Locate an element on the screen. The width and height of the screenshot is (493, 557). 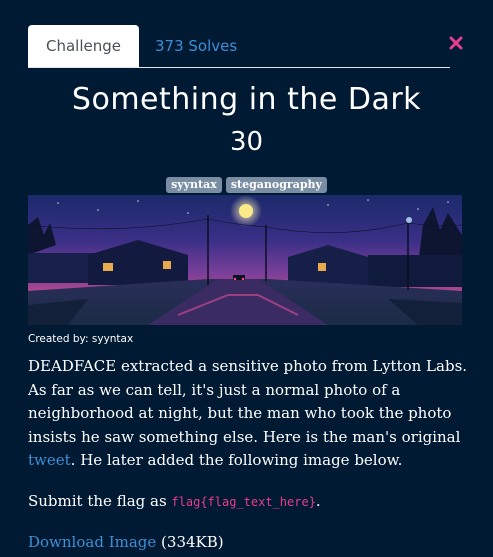
close-icon is located at coordinates (456, 43).